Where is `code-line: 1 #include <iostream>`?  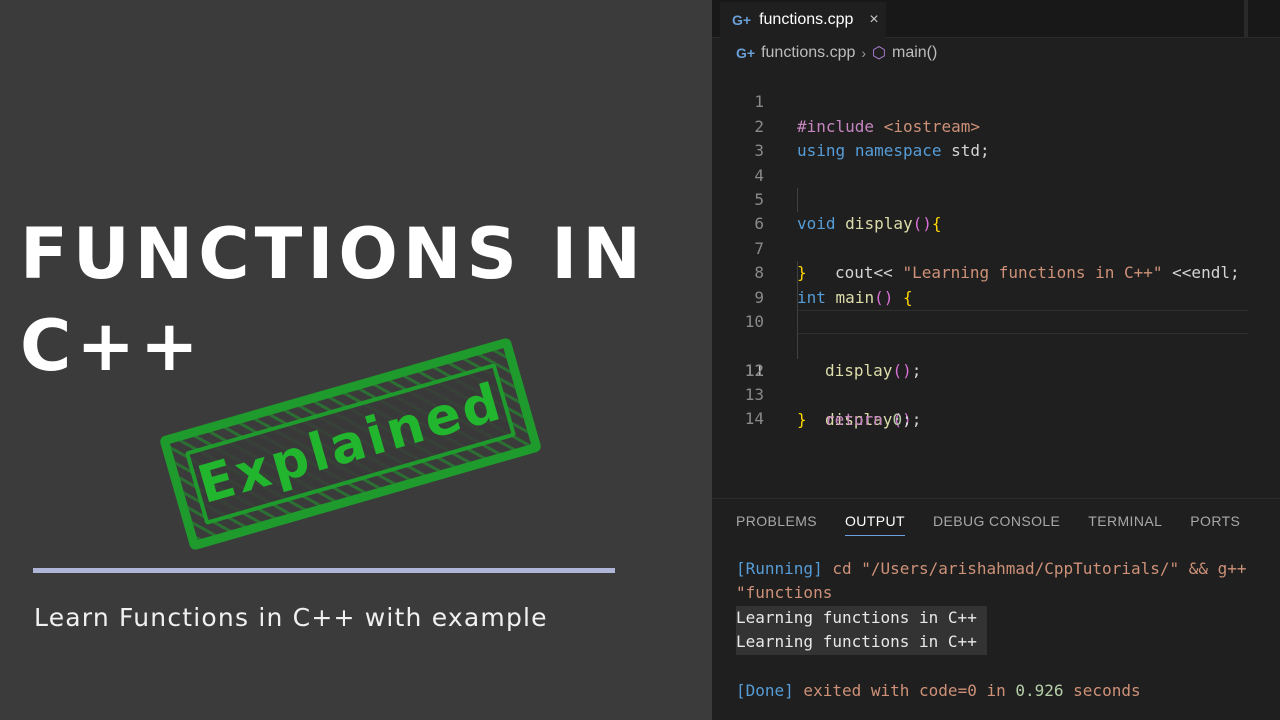
code-line: 1 #include <iostream> is located at coordinates (996, 100).